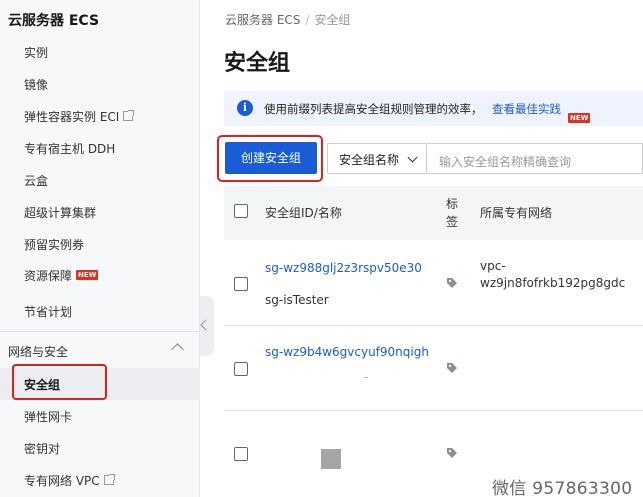 Image resolution: width=643 pixels, height=497 pixels. I want to click on sidebar-item-label: 节省计划, so click(48, 311).